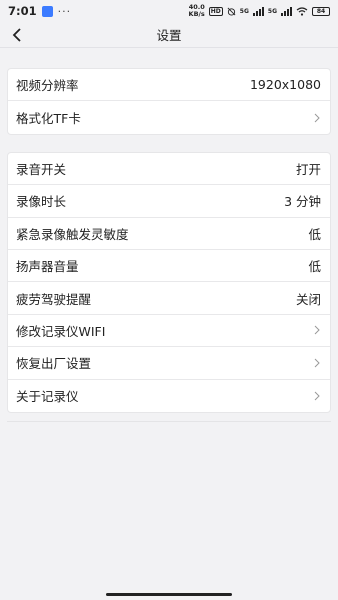 The height and width of the screenshot is (600, 338). Describe the element at coordinates (302, 11) in the screenshot. I see `wifi-icon` at that location.